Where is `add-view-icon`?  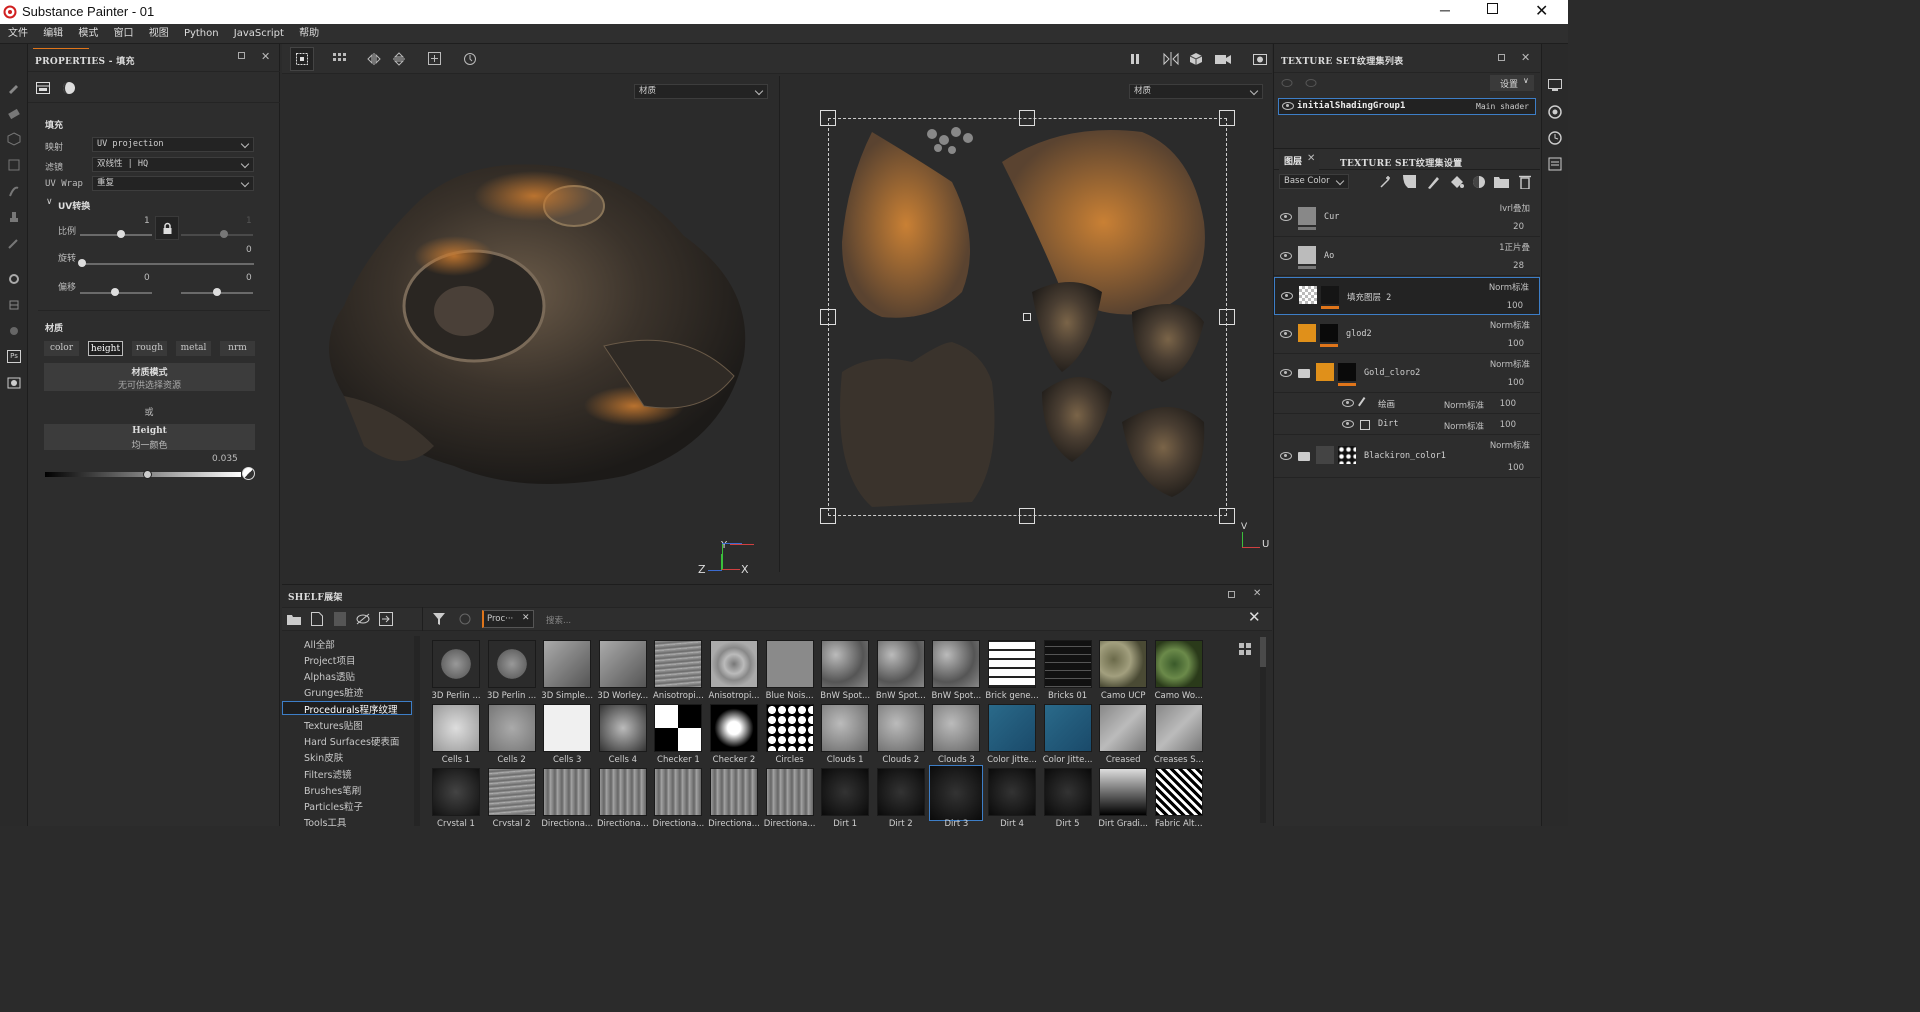
add-view-icon is located at coordinates (434, 58).